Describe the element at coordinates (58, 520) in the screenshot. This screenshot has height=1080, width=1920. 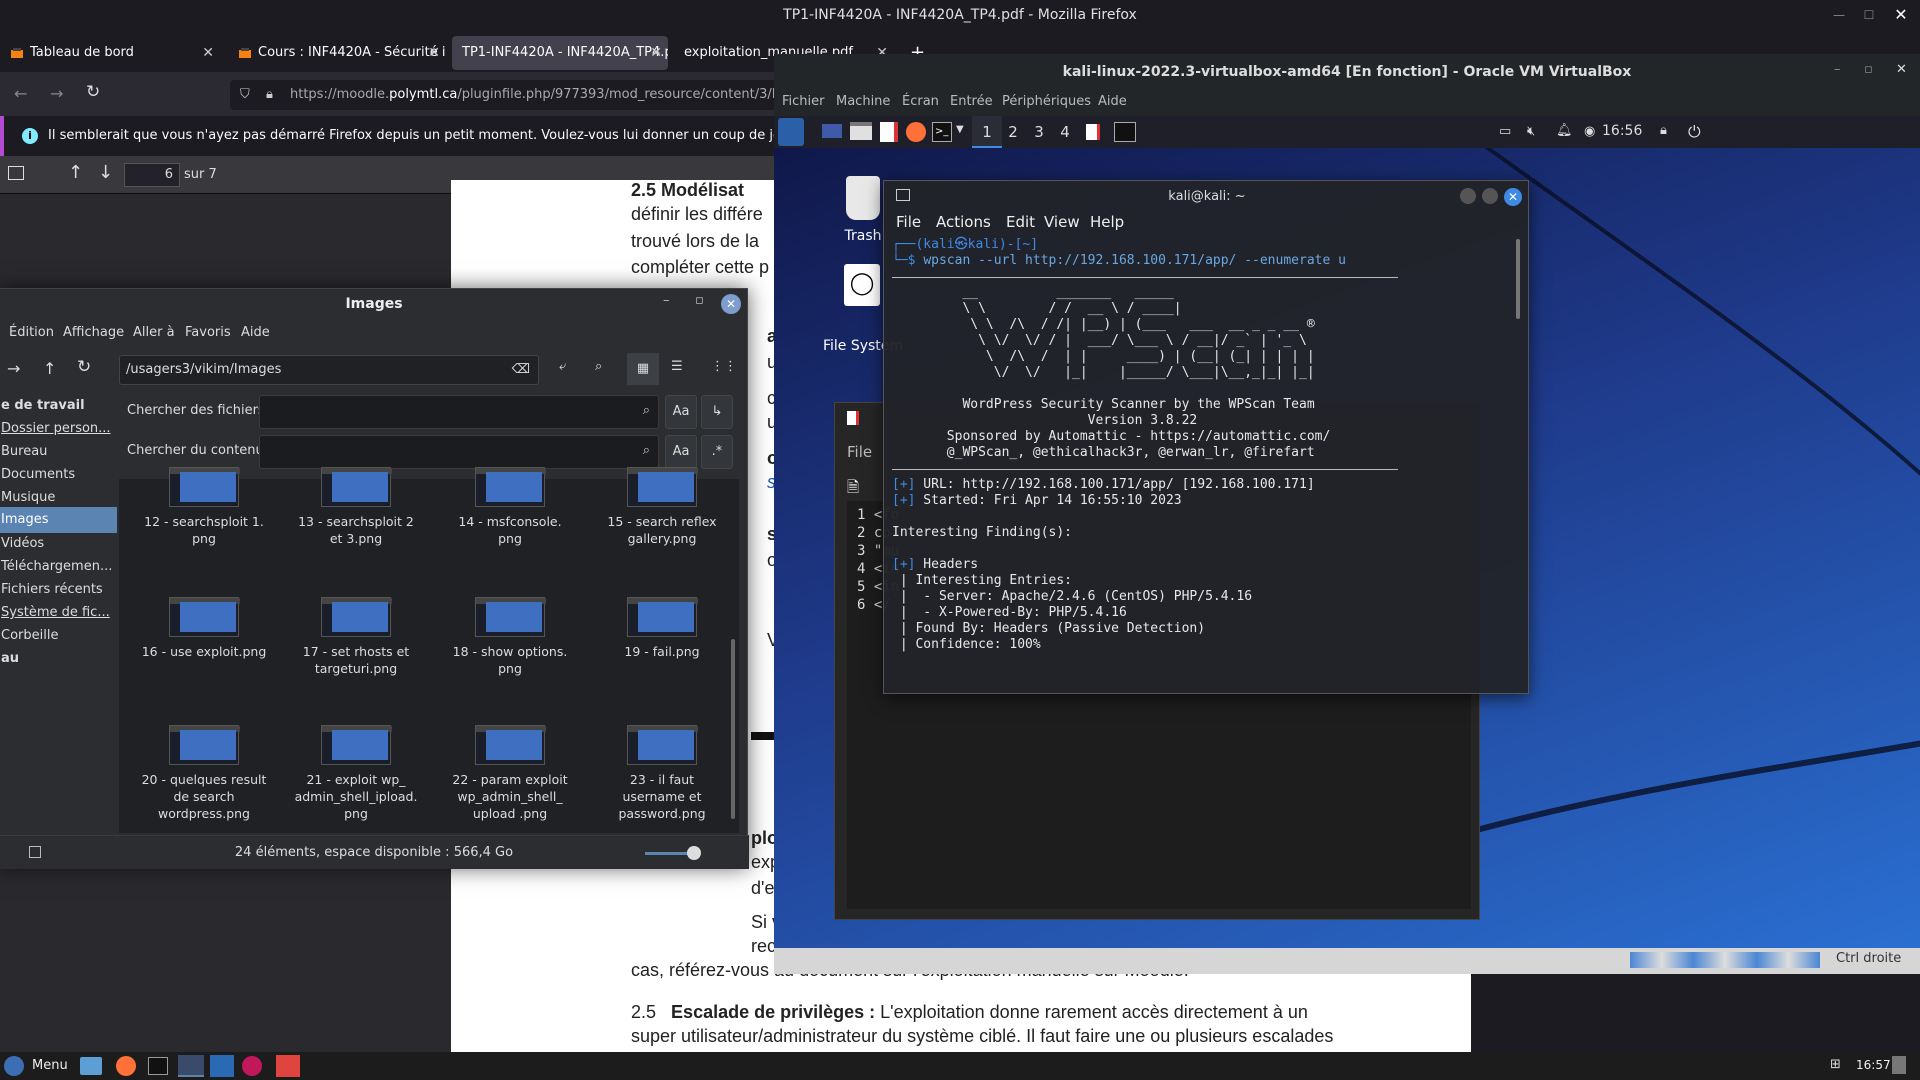
I see `sidebar-item-images: Images` at that location.